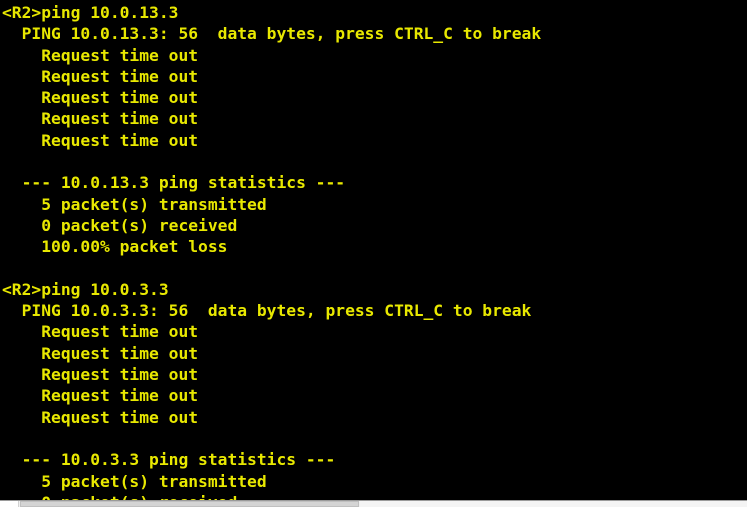  Describe the element at coordinates (174, 183) in the screenshot. I see `terminal-line: --- 10.0.13.3 ping statistics ---` at that location.